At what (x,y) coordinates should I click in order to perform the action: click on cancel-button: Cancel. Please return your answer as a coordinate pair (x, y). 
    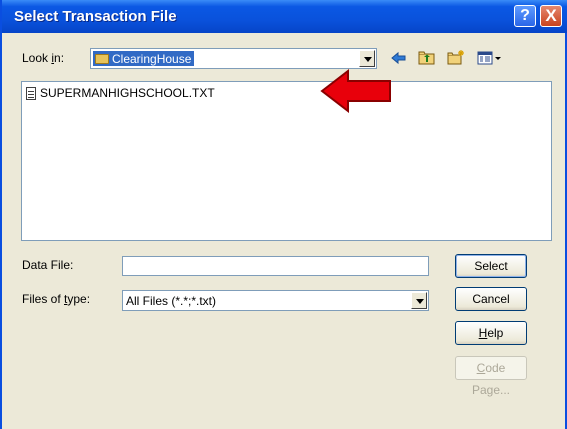
    Looking at the image, I should click on (491, 299).